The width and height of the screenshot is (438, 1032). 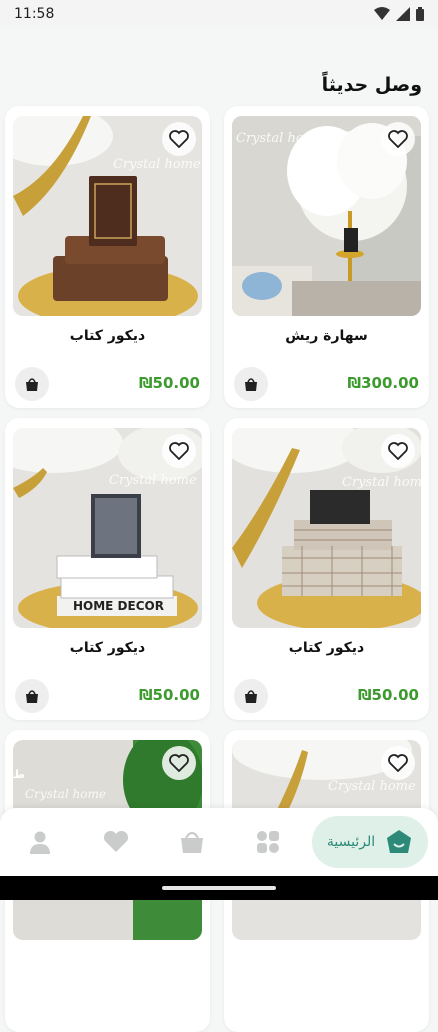 What do you see at coordinates (34, 14) in the screenshot?
I see `status-time: 11:58` at bounding box center [34, 14].